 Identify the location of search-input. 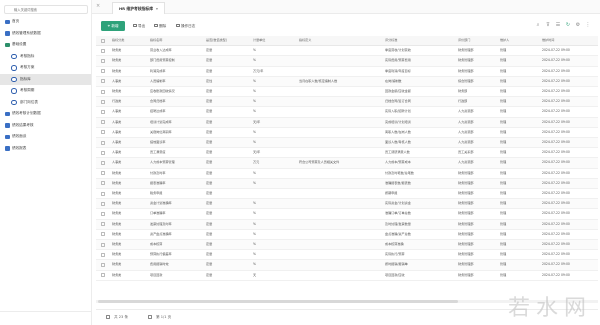
(46, 9).